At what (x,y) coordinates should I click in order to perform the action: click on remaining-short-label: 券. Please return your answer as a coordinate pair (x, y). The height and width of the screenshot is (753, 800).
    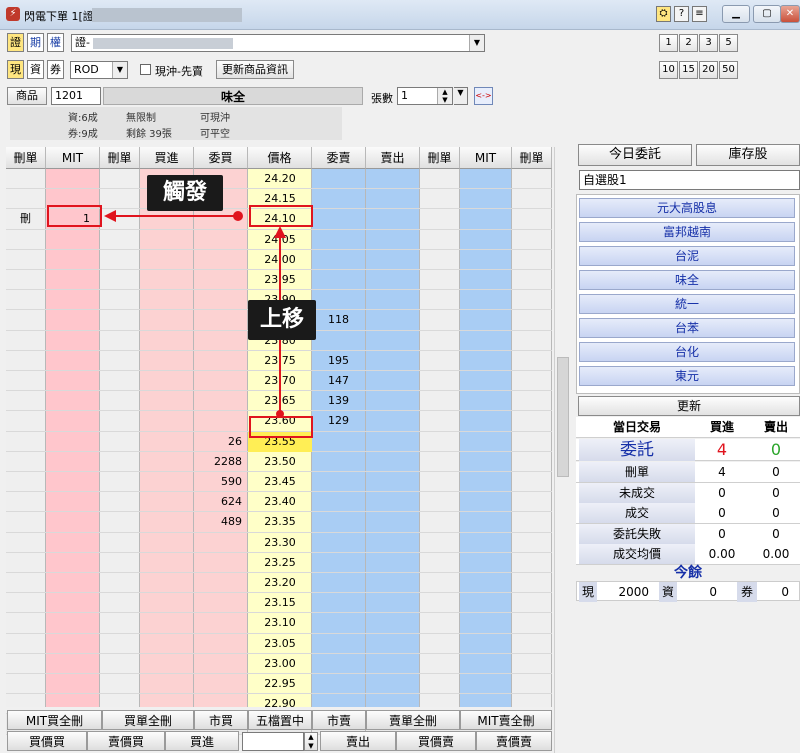
    Looking at the image, I should click on (747, 592).